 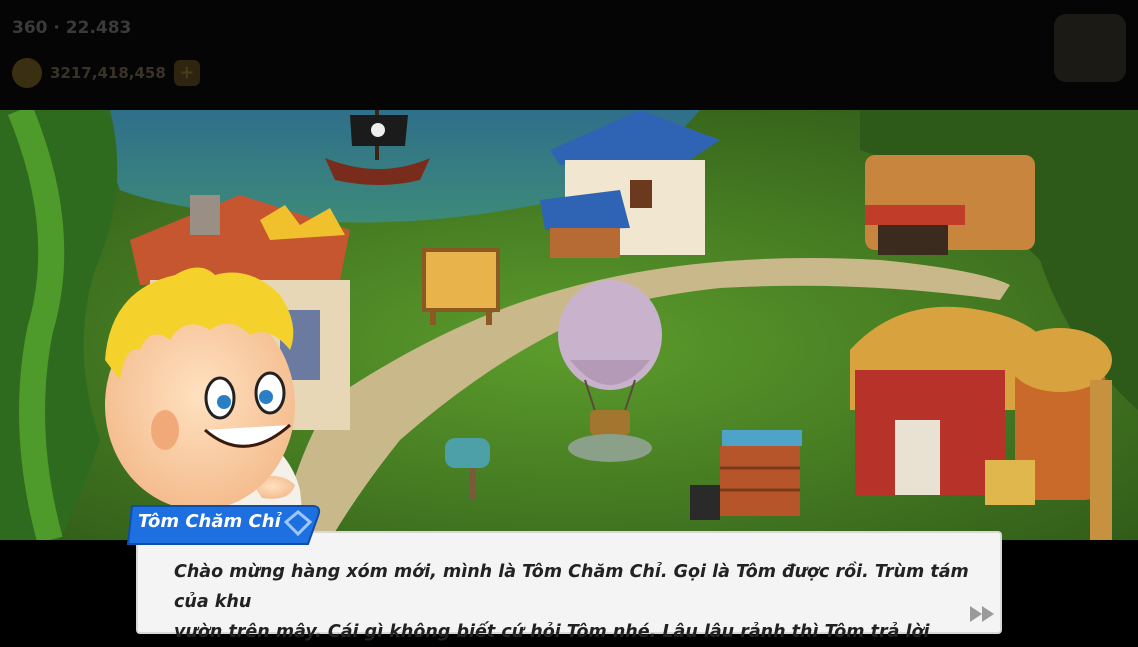 What do you see at coordinates (27, 73) in the screenshot?
I see `coin-icon` at bounding box center [27, 73].